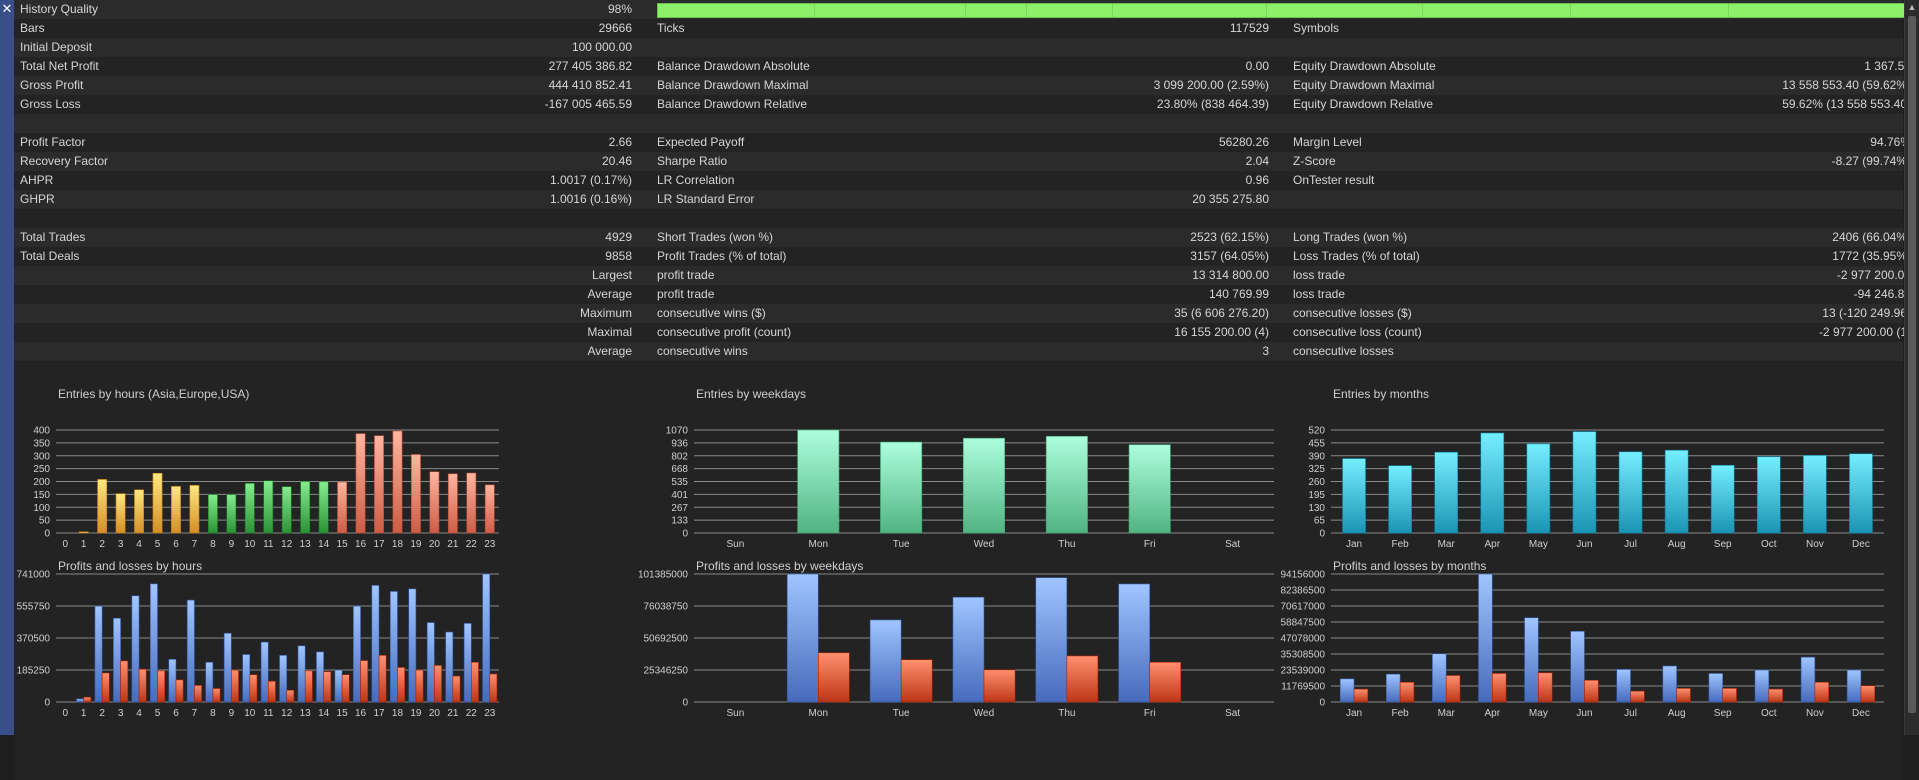 Image resolution: width=1919 pixels, height=780 pixels. Describe the element at coordinates (41, 443) in the screenshot. I see `y-tick-label: 350` at that location.